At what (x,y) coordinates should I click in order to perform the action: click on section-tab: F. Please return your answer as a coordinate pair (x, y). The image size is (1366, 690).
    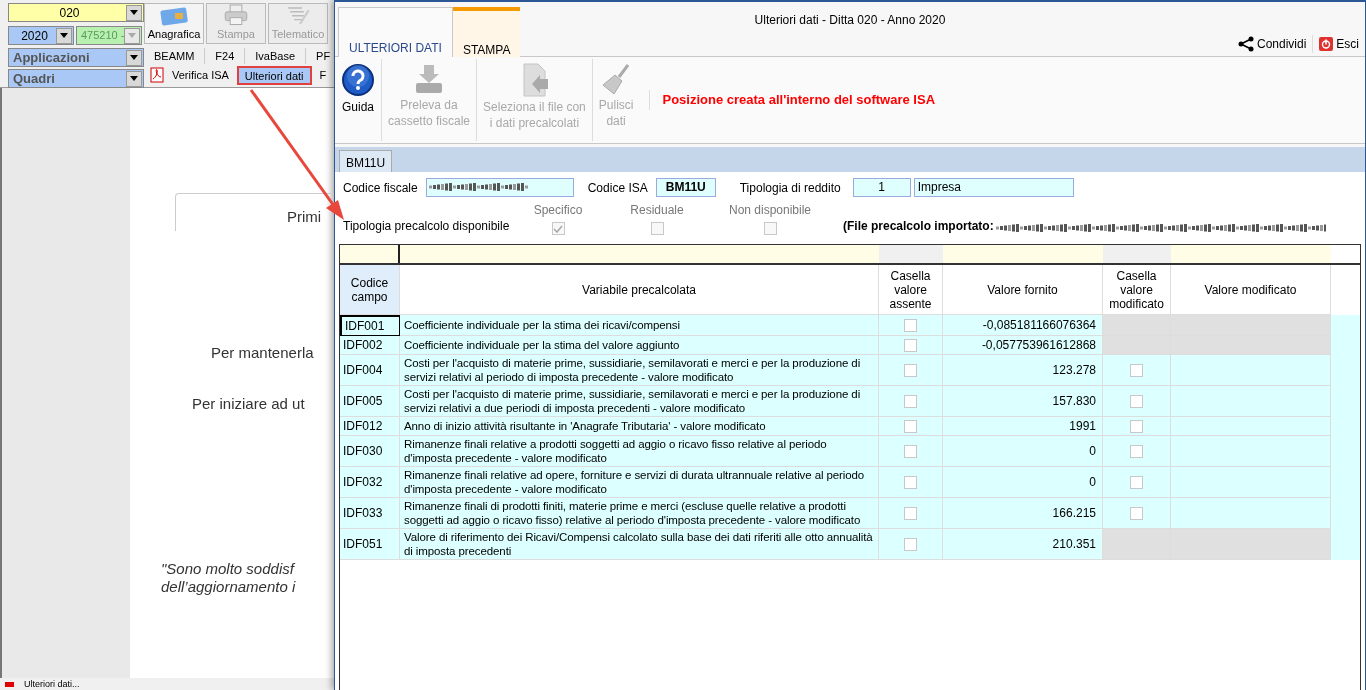
    Looking at the image, I should click on (323, 75).